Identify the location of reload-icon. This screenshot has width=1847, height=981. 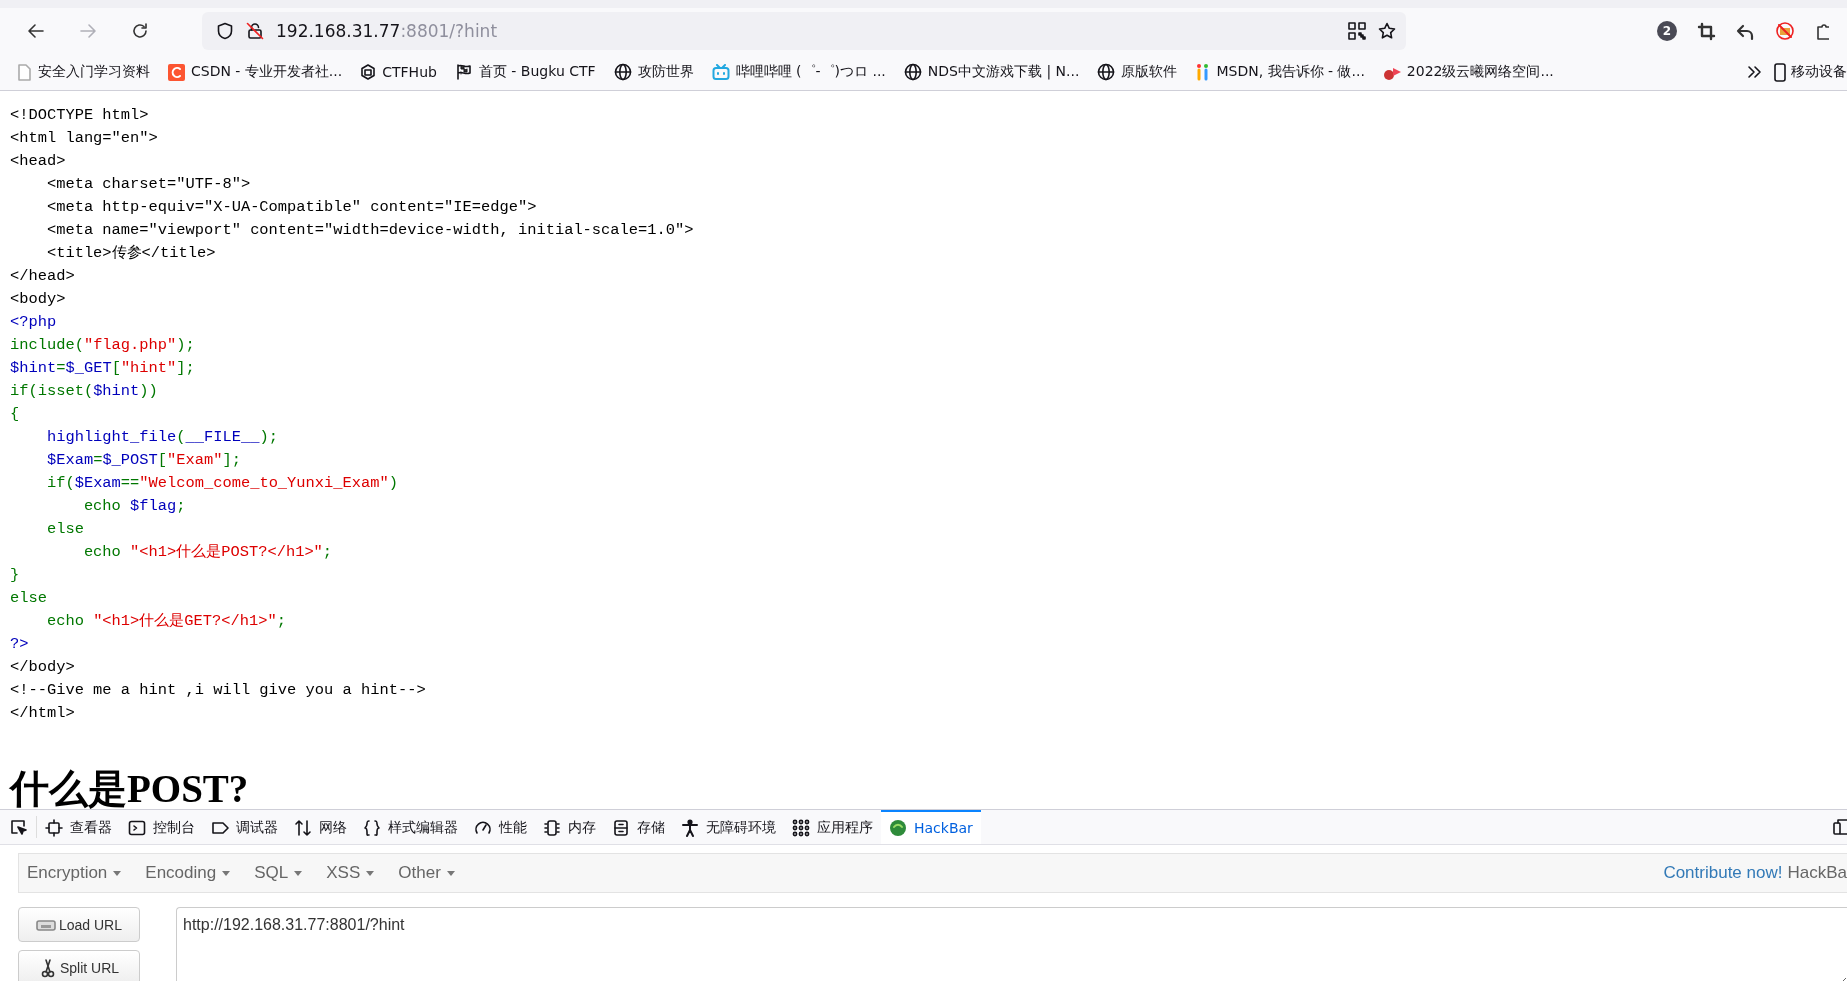
(140, 31).